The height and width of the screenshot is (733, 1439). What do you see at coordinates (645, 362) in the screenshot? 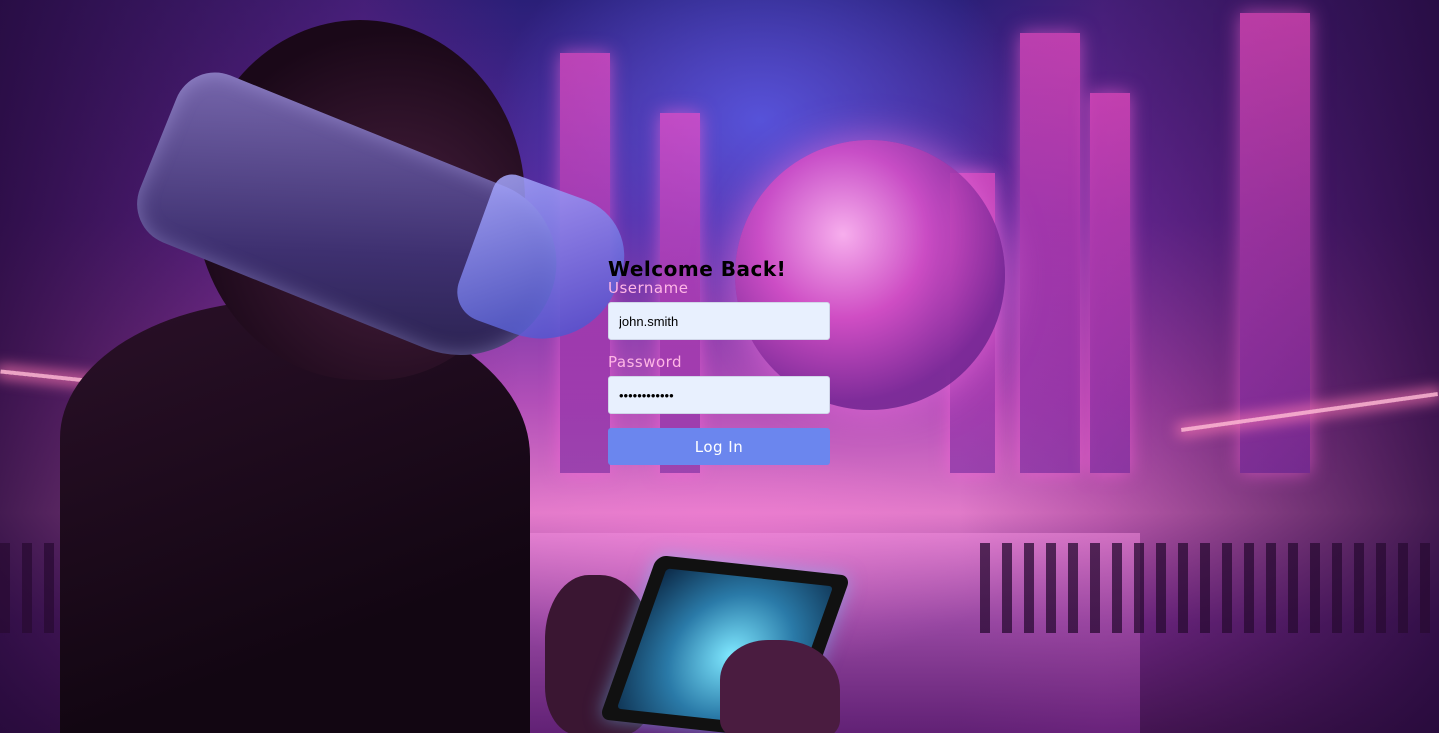
I see `password-label: Password` at bounding box center [645, 362].